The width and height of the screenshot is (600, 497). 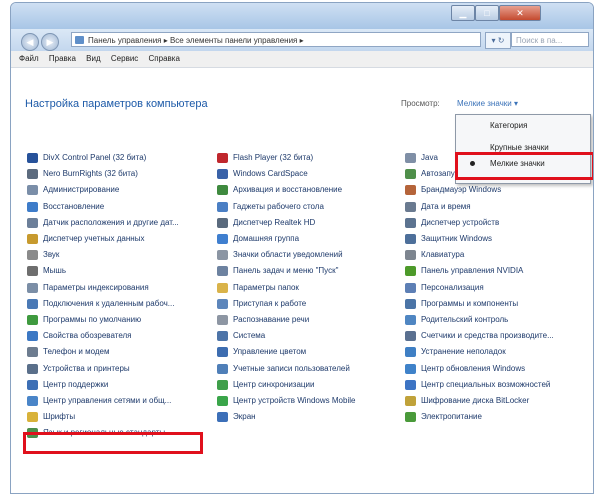 What do you see at coordinates (317, 352) in the screenshot?
I see `control-panel-item: Управление цветом` at bounding box center [317, 352].